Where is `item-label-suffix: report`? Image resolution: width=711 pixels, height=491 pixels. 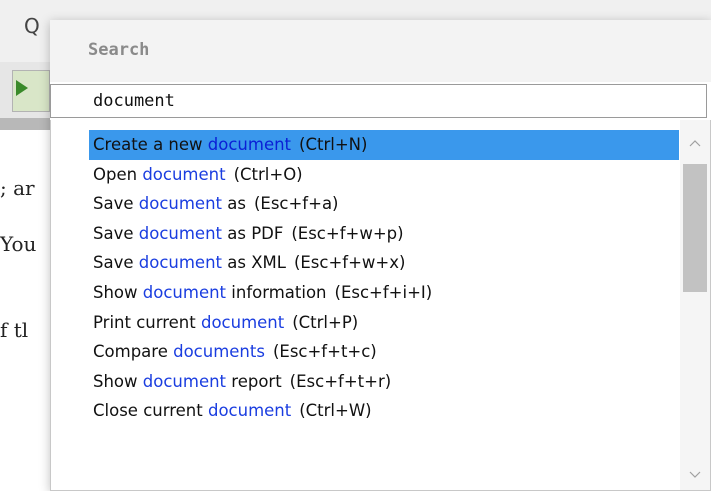 item-label-suffix: report is located at coordinates (254, 381).